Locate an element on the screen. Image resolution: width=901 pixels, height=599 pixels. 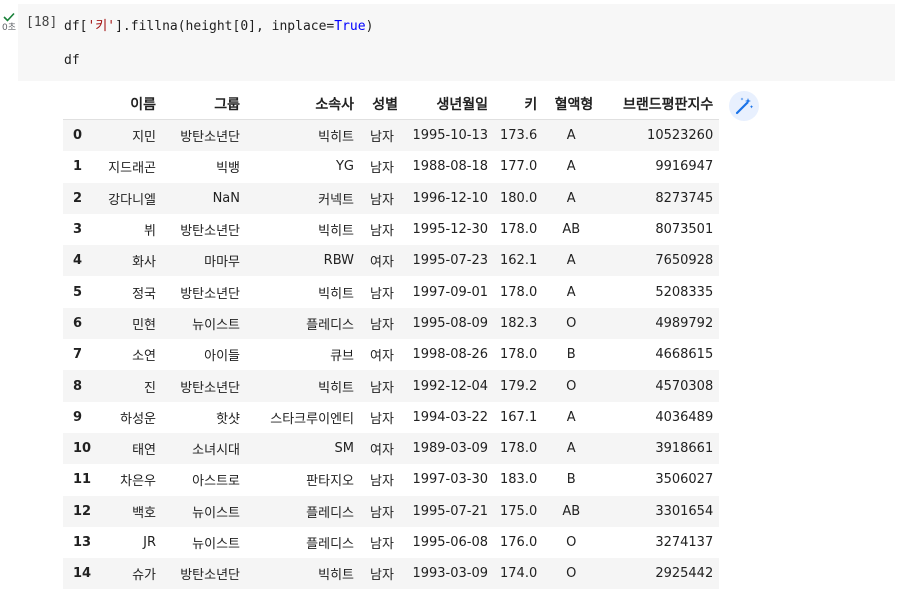
column-header-name: 이름 is located at coordinates (130, 104).